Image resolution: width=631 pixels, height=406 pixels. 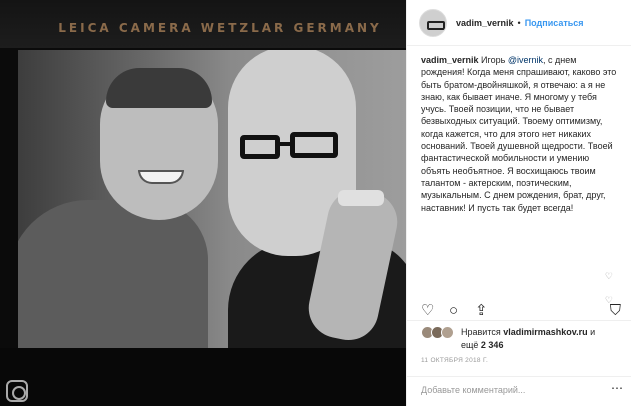 I want to click on comment-like-heart-icon: ♡, so click(x=609, y=276).